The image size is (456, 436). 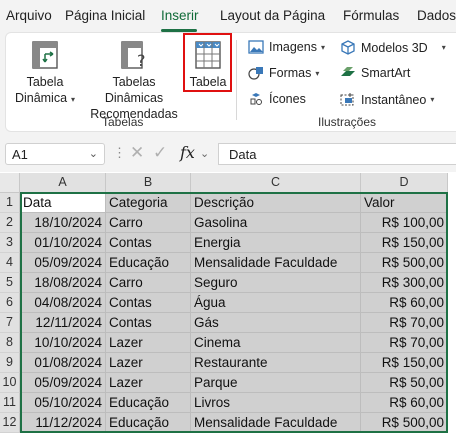 What do you see at coordinates (404, 283) in the screenshot?
I see `table-cell: R$ 300,00` at bounding box center [404, 283].